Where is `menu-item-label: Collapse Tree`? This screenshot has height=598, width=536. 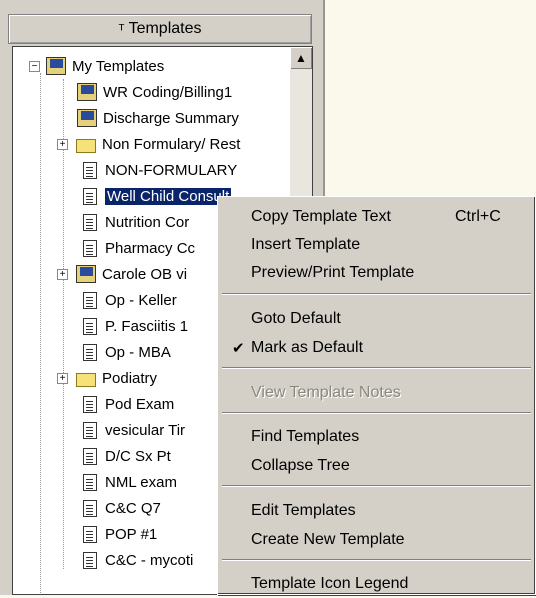
menu-item-label: Collapse Tree is located at coordinates (300, 465).